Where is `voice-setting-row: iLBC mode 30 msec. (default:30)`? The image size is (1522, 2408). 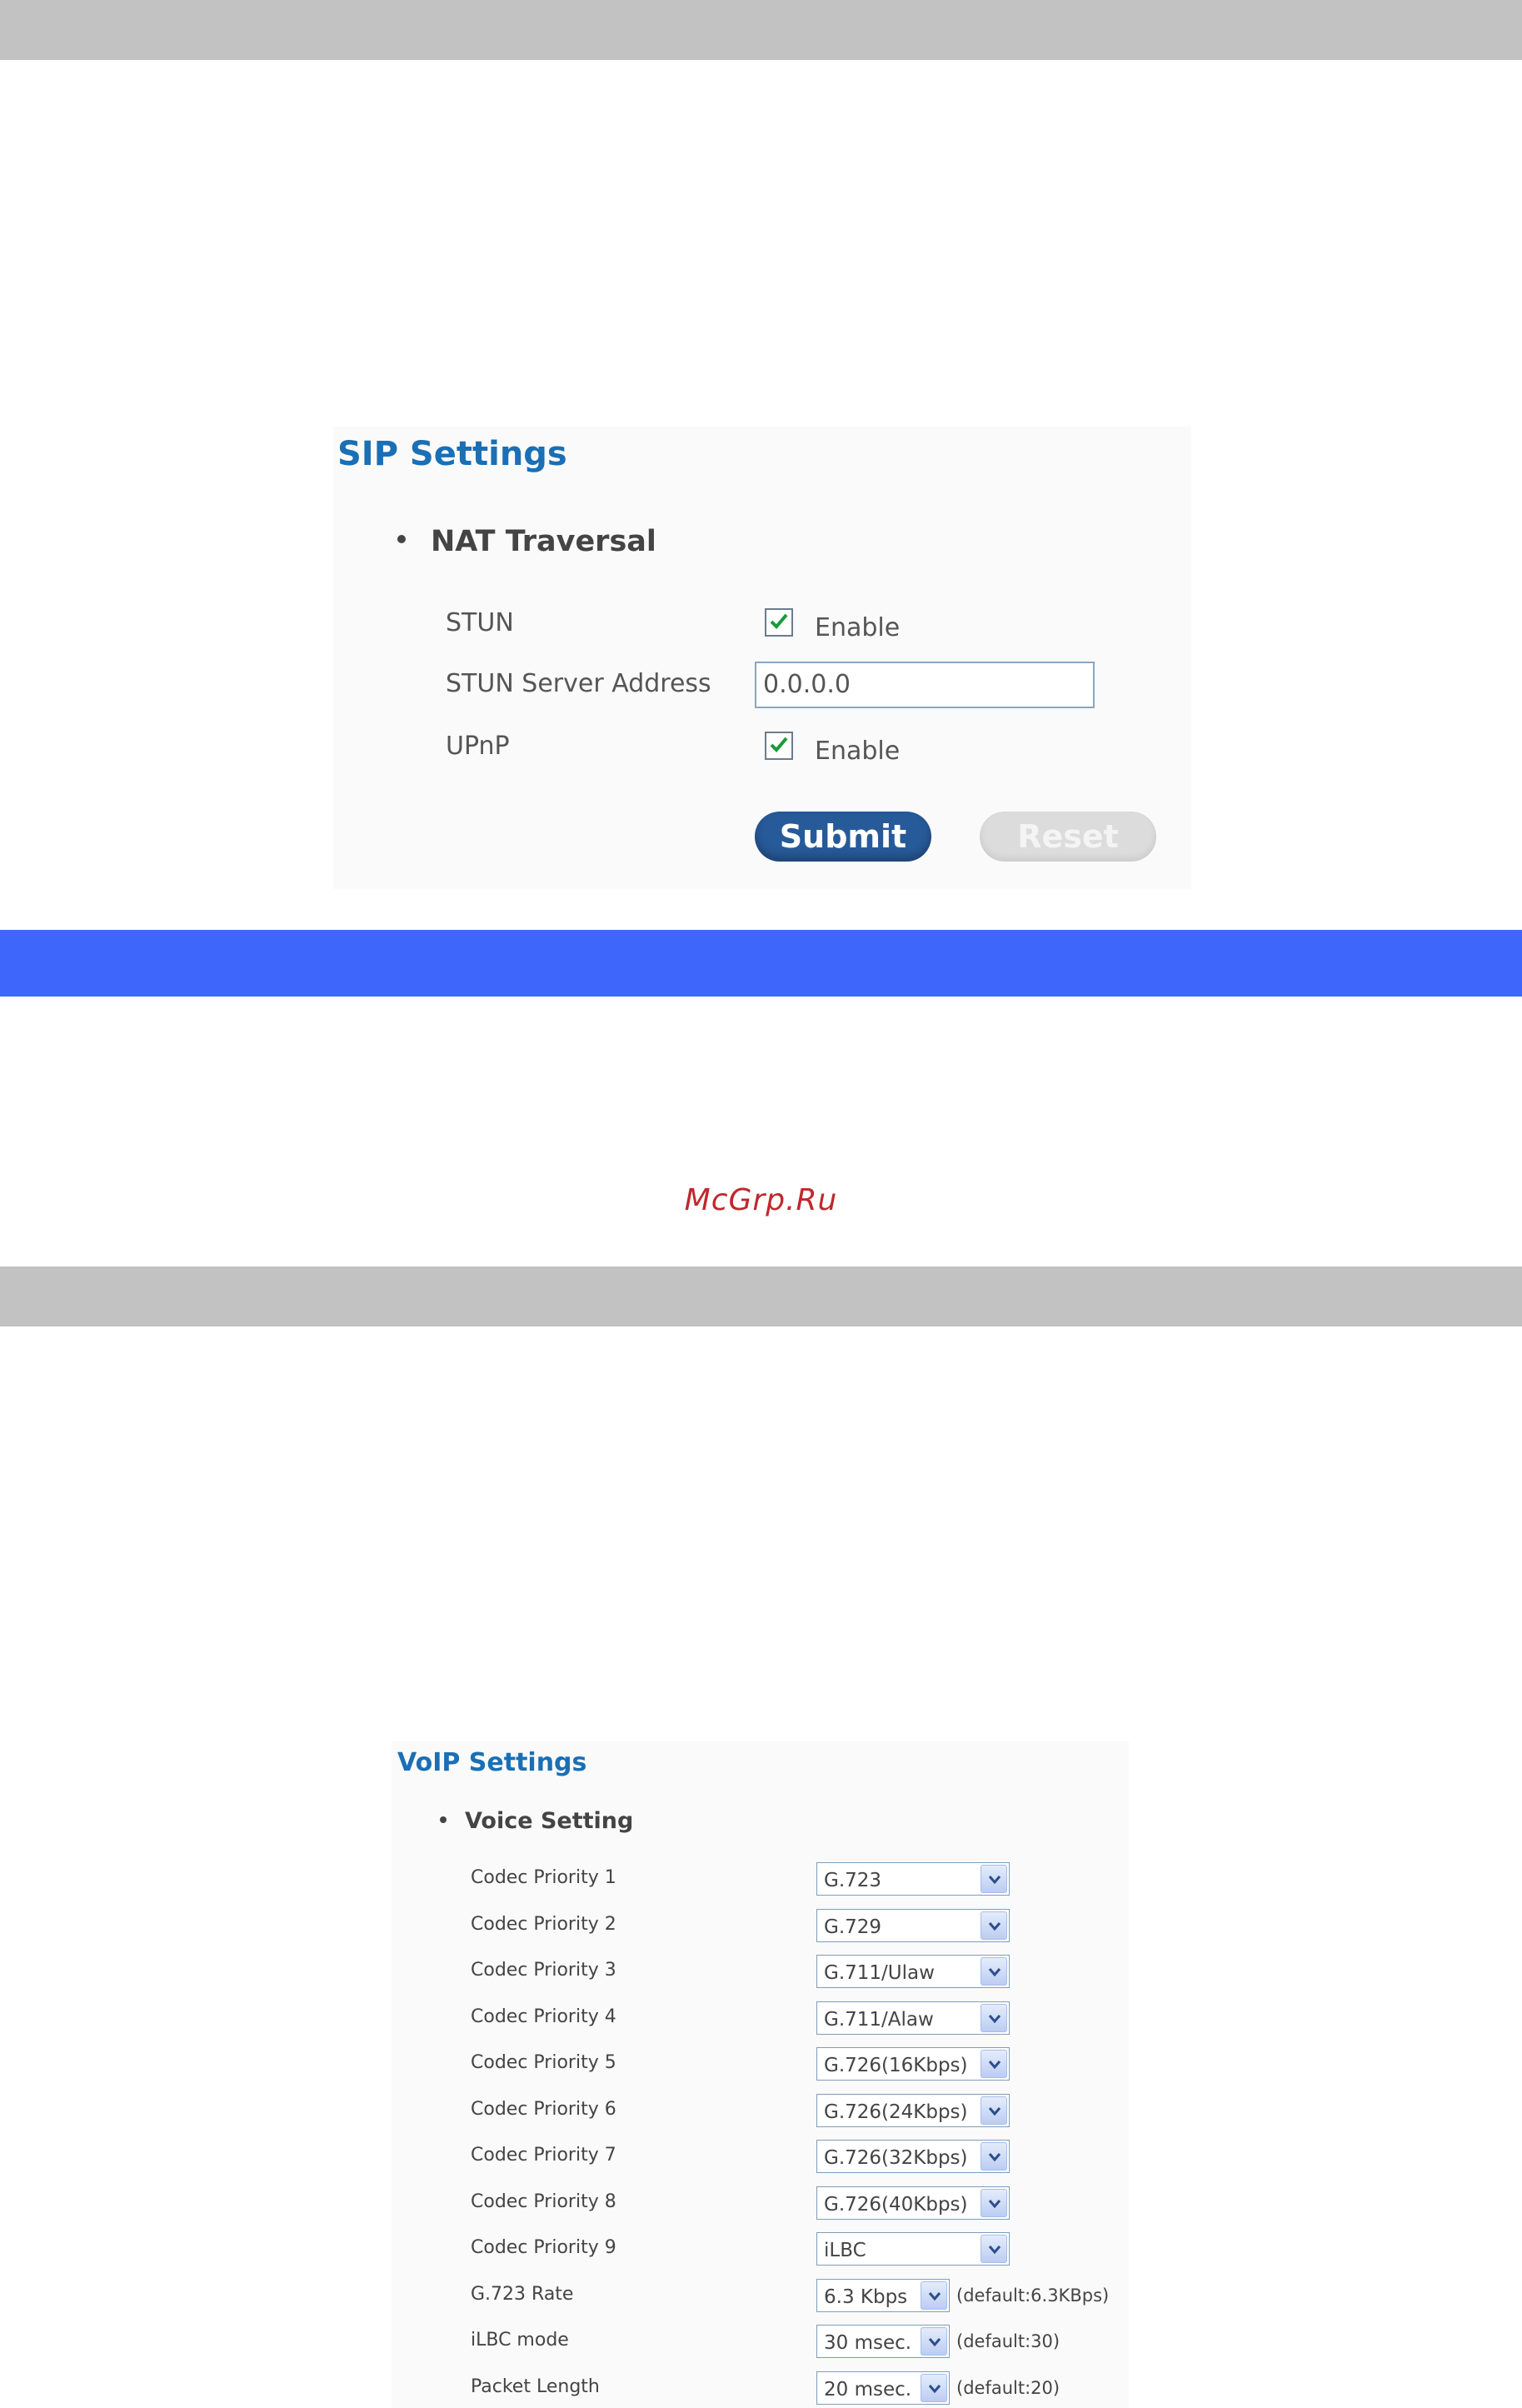
voice-setting-row: iLBC mode 30 msec. (default:30) is located at coordinates (761, 2343).